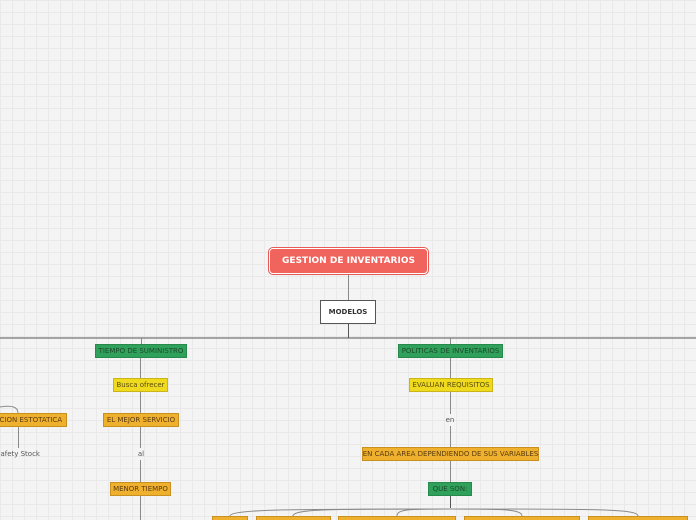 This screenshot has height=520, width=696. Describe the element at coordinates (21, 454) in the screenshot. I see `safety-stock-label: Safety Stock` at that location.